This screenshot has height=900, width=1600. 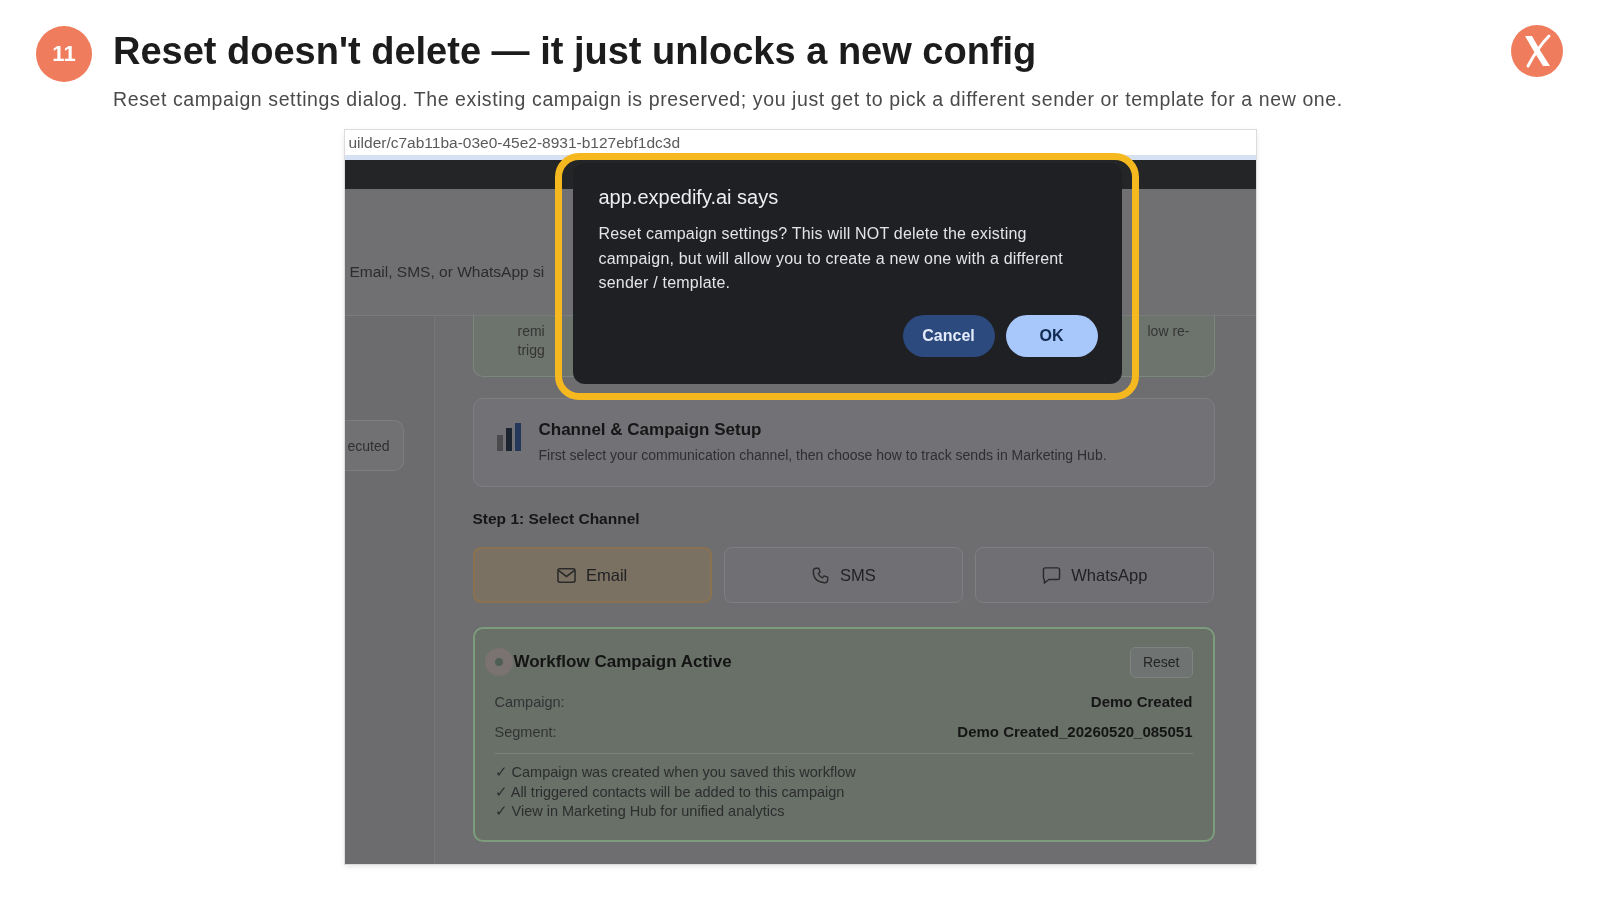 What do you see at coordinates (831, 258) in the screenshot?
I see `dialog-message: Reset campaign settings? This will NOT delete the existing campaign, but will allow you to create a new one with a different sender / template.` at bounding box center [831, 258].